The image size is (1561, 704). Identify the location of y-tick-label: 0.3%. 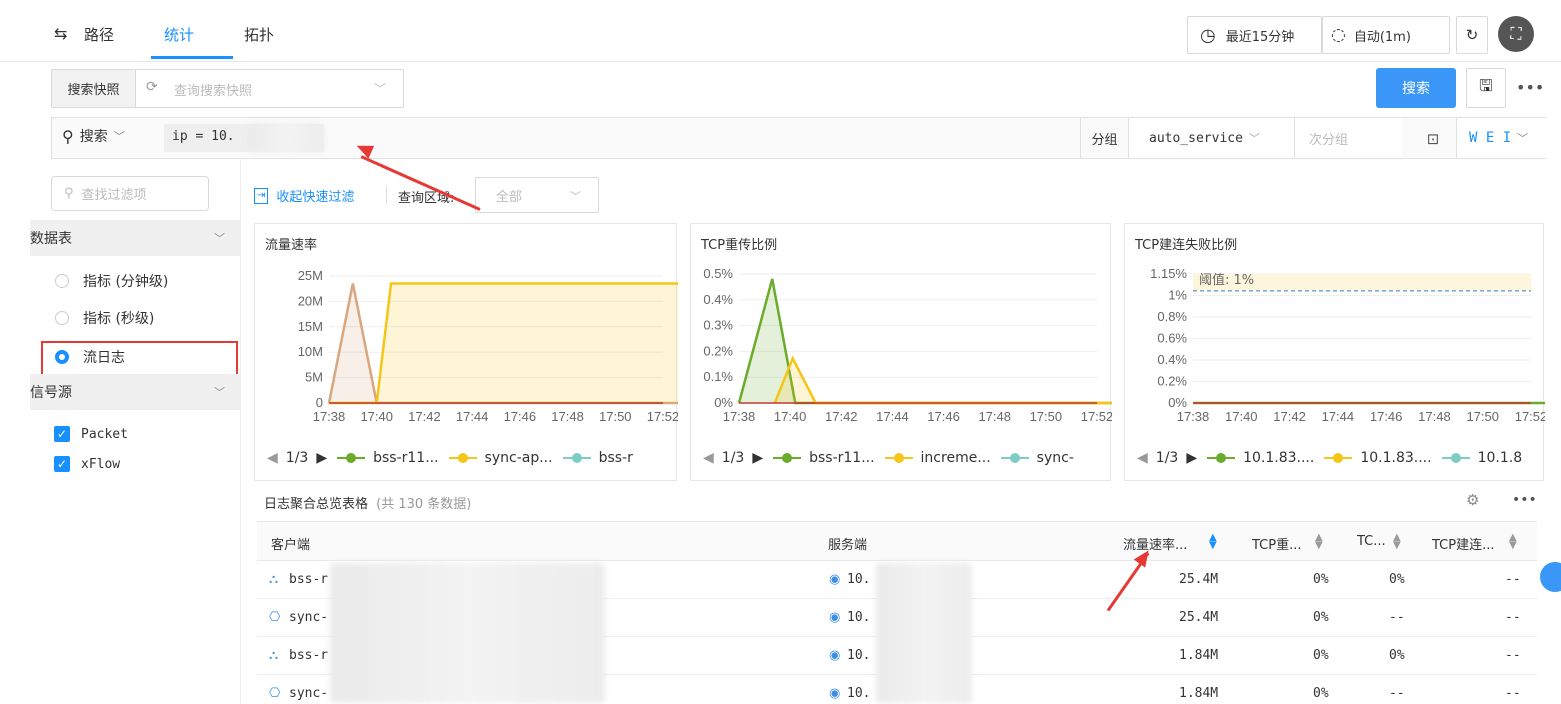
(718, 325).